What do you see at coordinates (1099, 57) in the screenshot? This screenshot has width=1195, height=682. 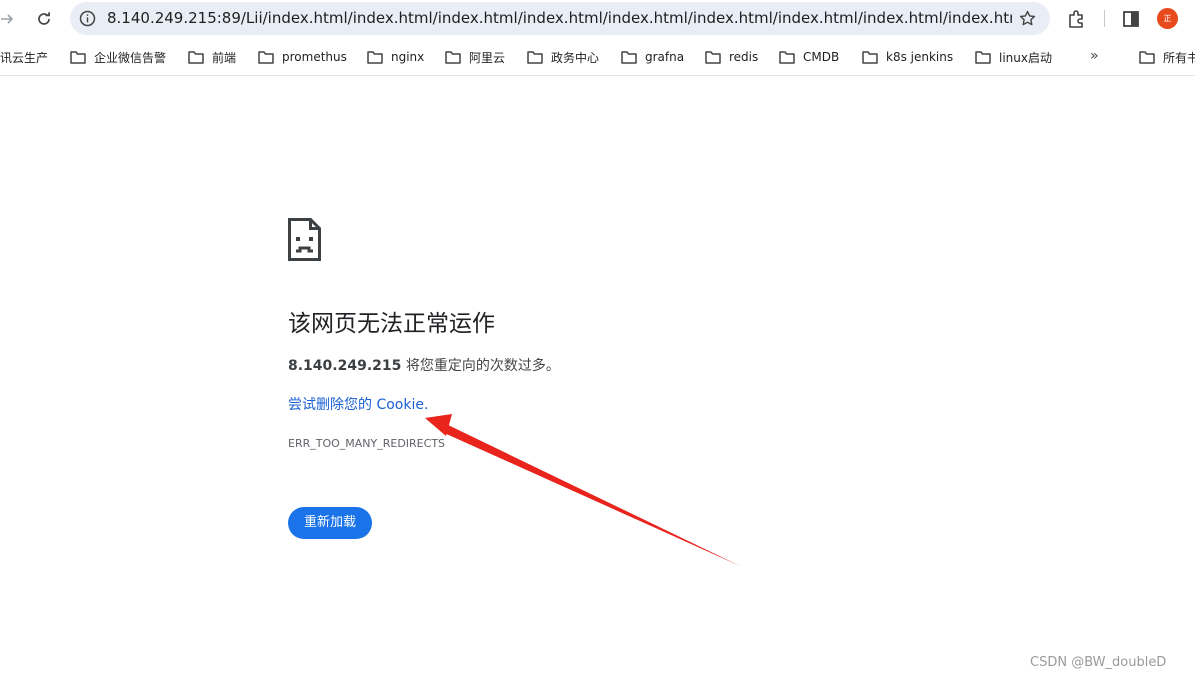 I see `bookmarks-overflow-button: »` at bounding box center [1099, 57].